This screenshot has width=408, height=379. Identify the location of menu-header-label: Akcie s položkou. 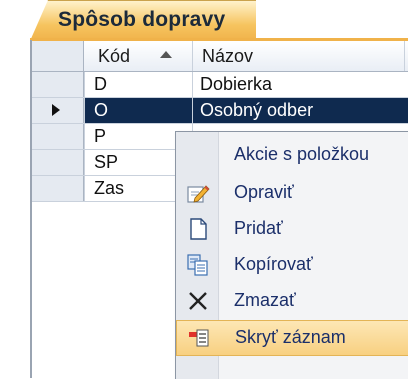
(302, 154).